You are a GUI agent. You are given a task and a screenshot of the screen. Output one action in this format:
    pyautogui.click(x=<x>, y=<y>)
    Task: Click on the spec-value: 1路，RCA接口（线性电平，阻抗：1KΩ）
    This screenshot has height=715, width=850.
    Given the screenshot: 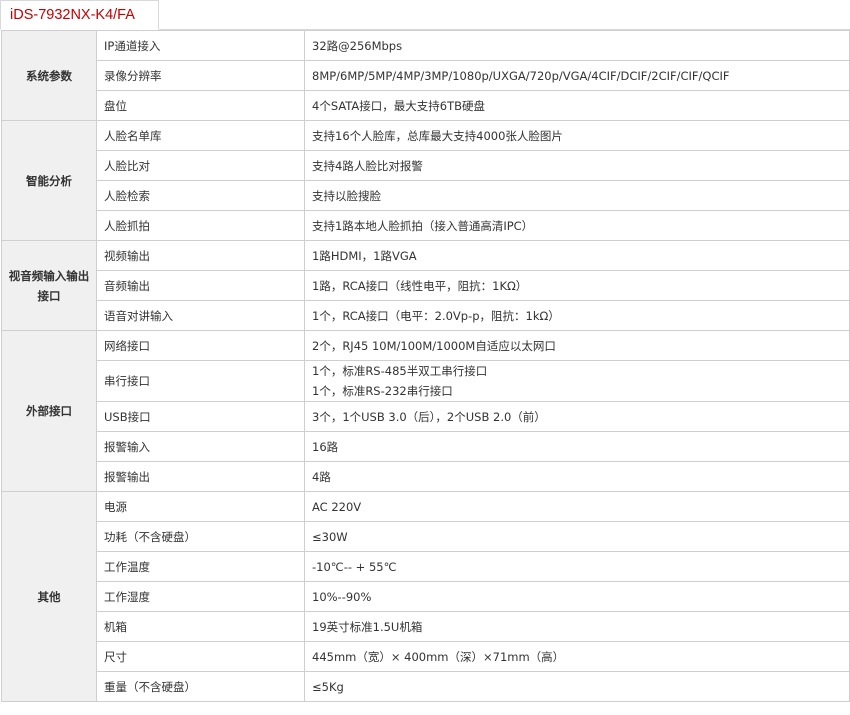 What is the action you would take?
    pyautogui.click(x=577, y=285)
    